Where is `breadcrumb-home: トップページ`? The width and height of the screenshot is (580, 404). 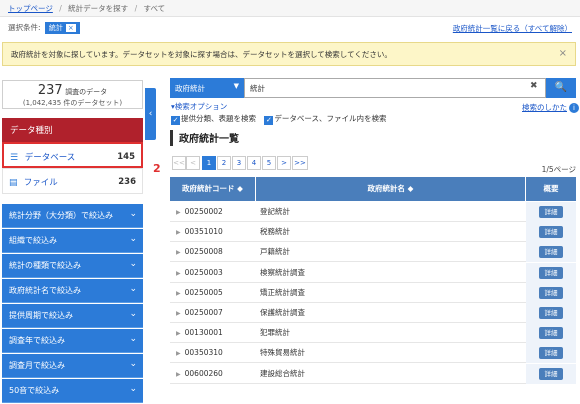 breadcrumb-home: トップページ is located at coordinates (30, 8).